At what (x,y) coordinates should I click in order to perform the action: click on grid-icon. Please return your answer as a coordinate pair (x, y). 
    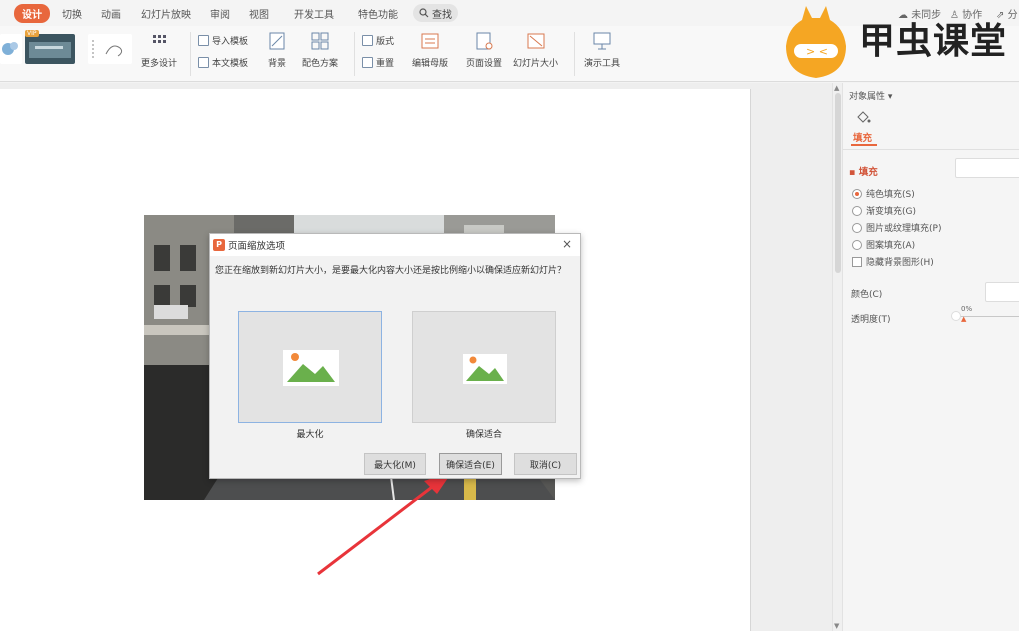
    Looking at the image, I should click on (159, 39).